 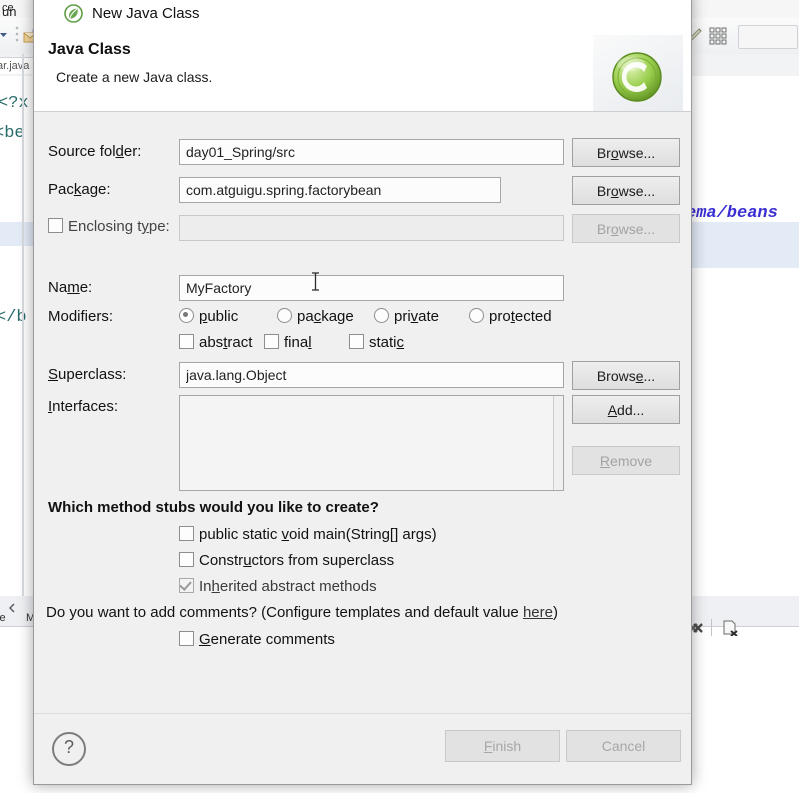 I want to click on java-class-icon, so click(x=73, y=13).